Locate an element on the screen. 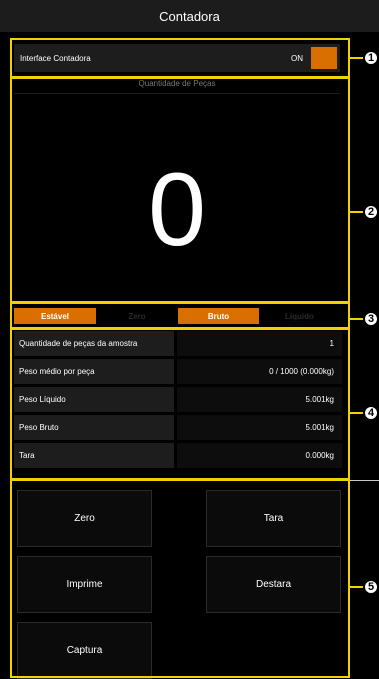 This screenshot has width=379, height=679. table-row: Peso Líquido 5.001kg is located at coordinates (178, 399).